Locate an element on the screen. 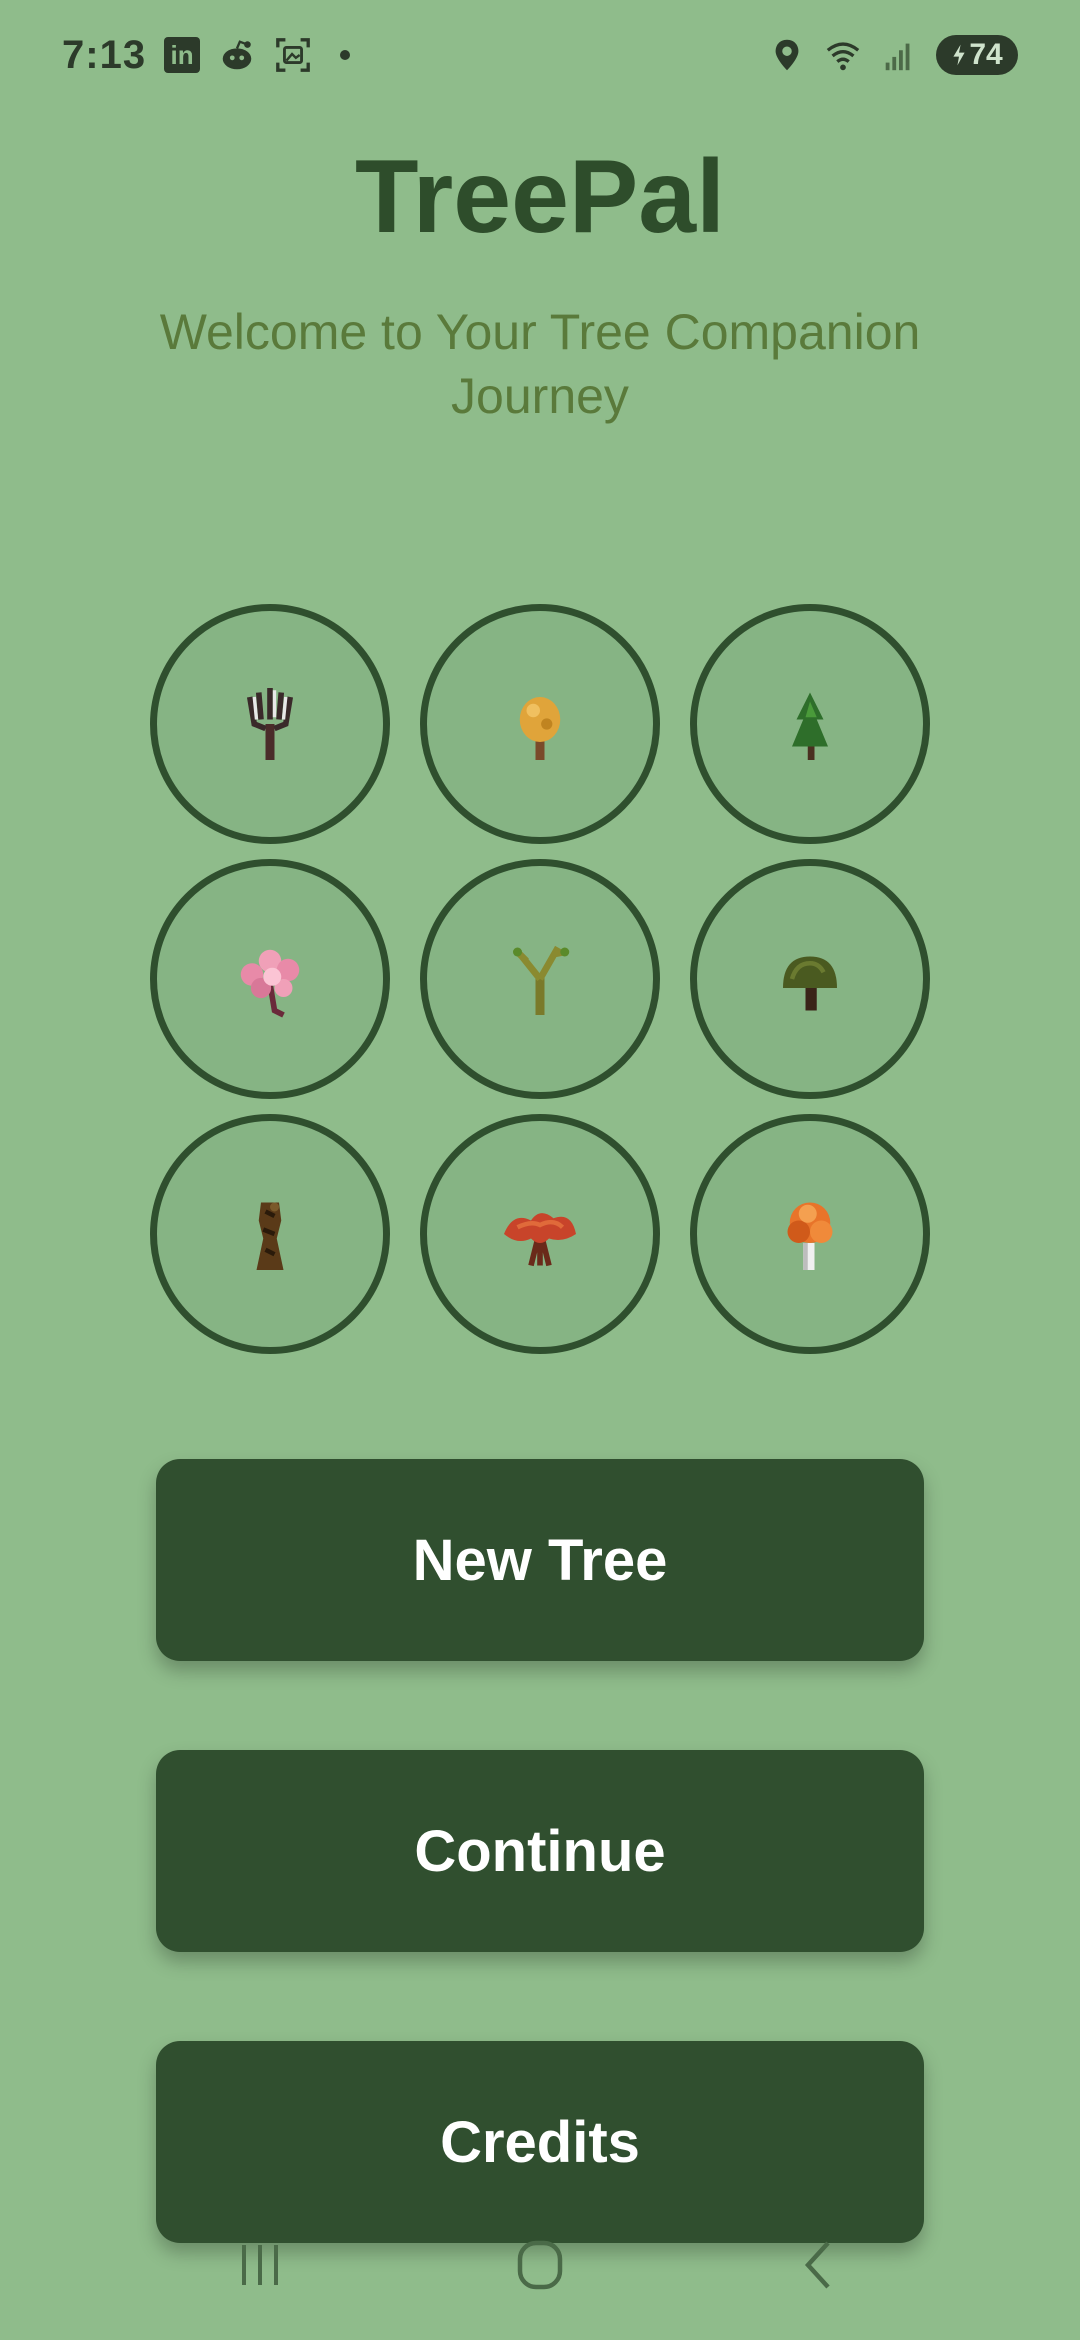  tree-option-bonsai is located at coordinates (810, 979).